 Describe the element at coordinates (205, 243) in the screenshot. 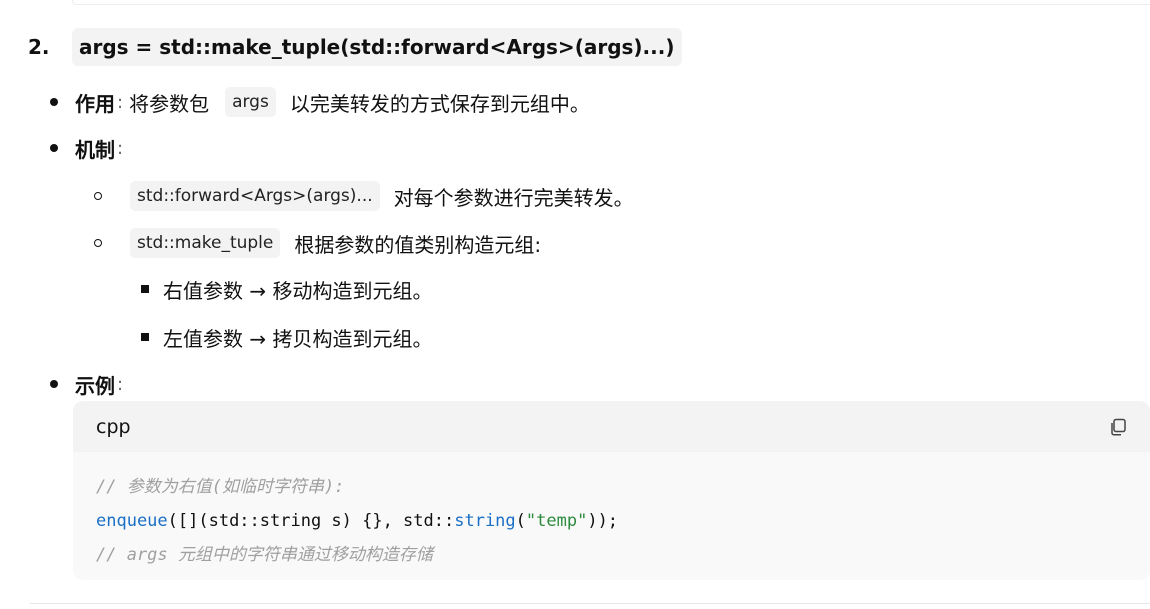

I see `make-tuple-inline-code: std::make_tuple` at that location.